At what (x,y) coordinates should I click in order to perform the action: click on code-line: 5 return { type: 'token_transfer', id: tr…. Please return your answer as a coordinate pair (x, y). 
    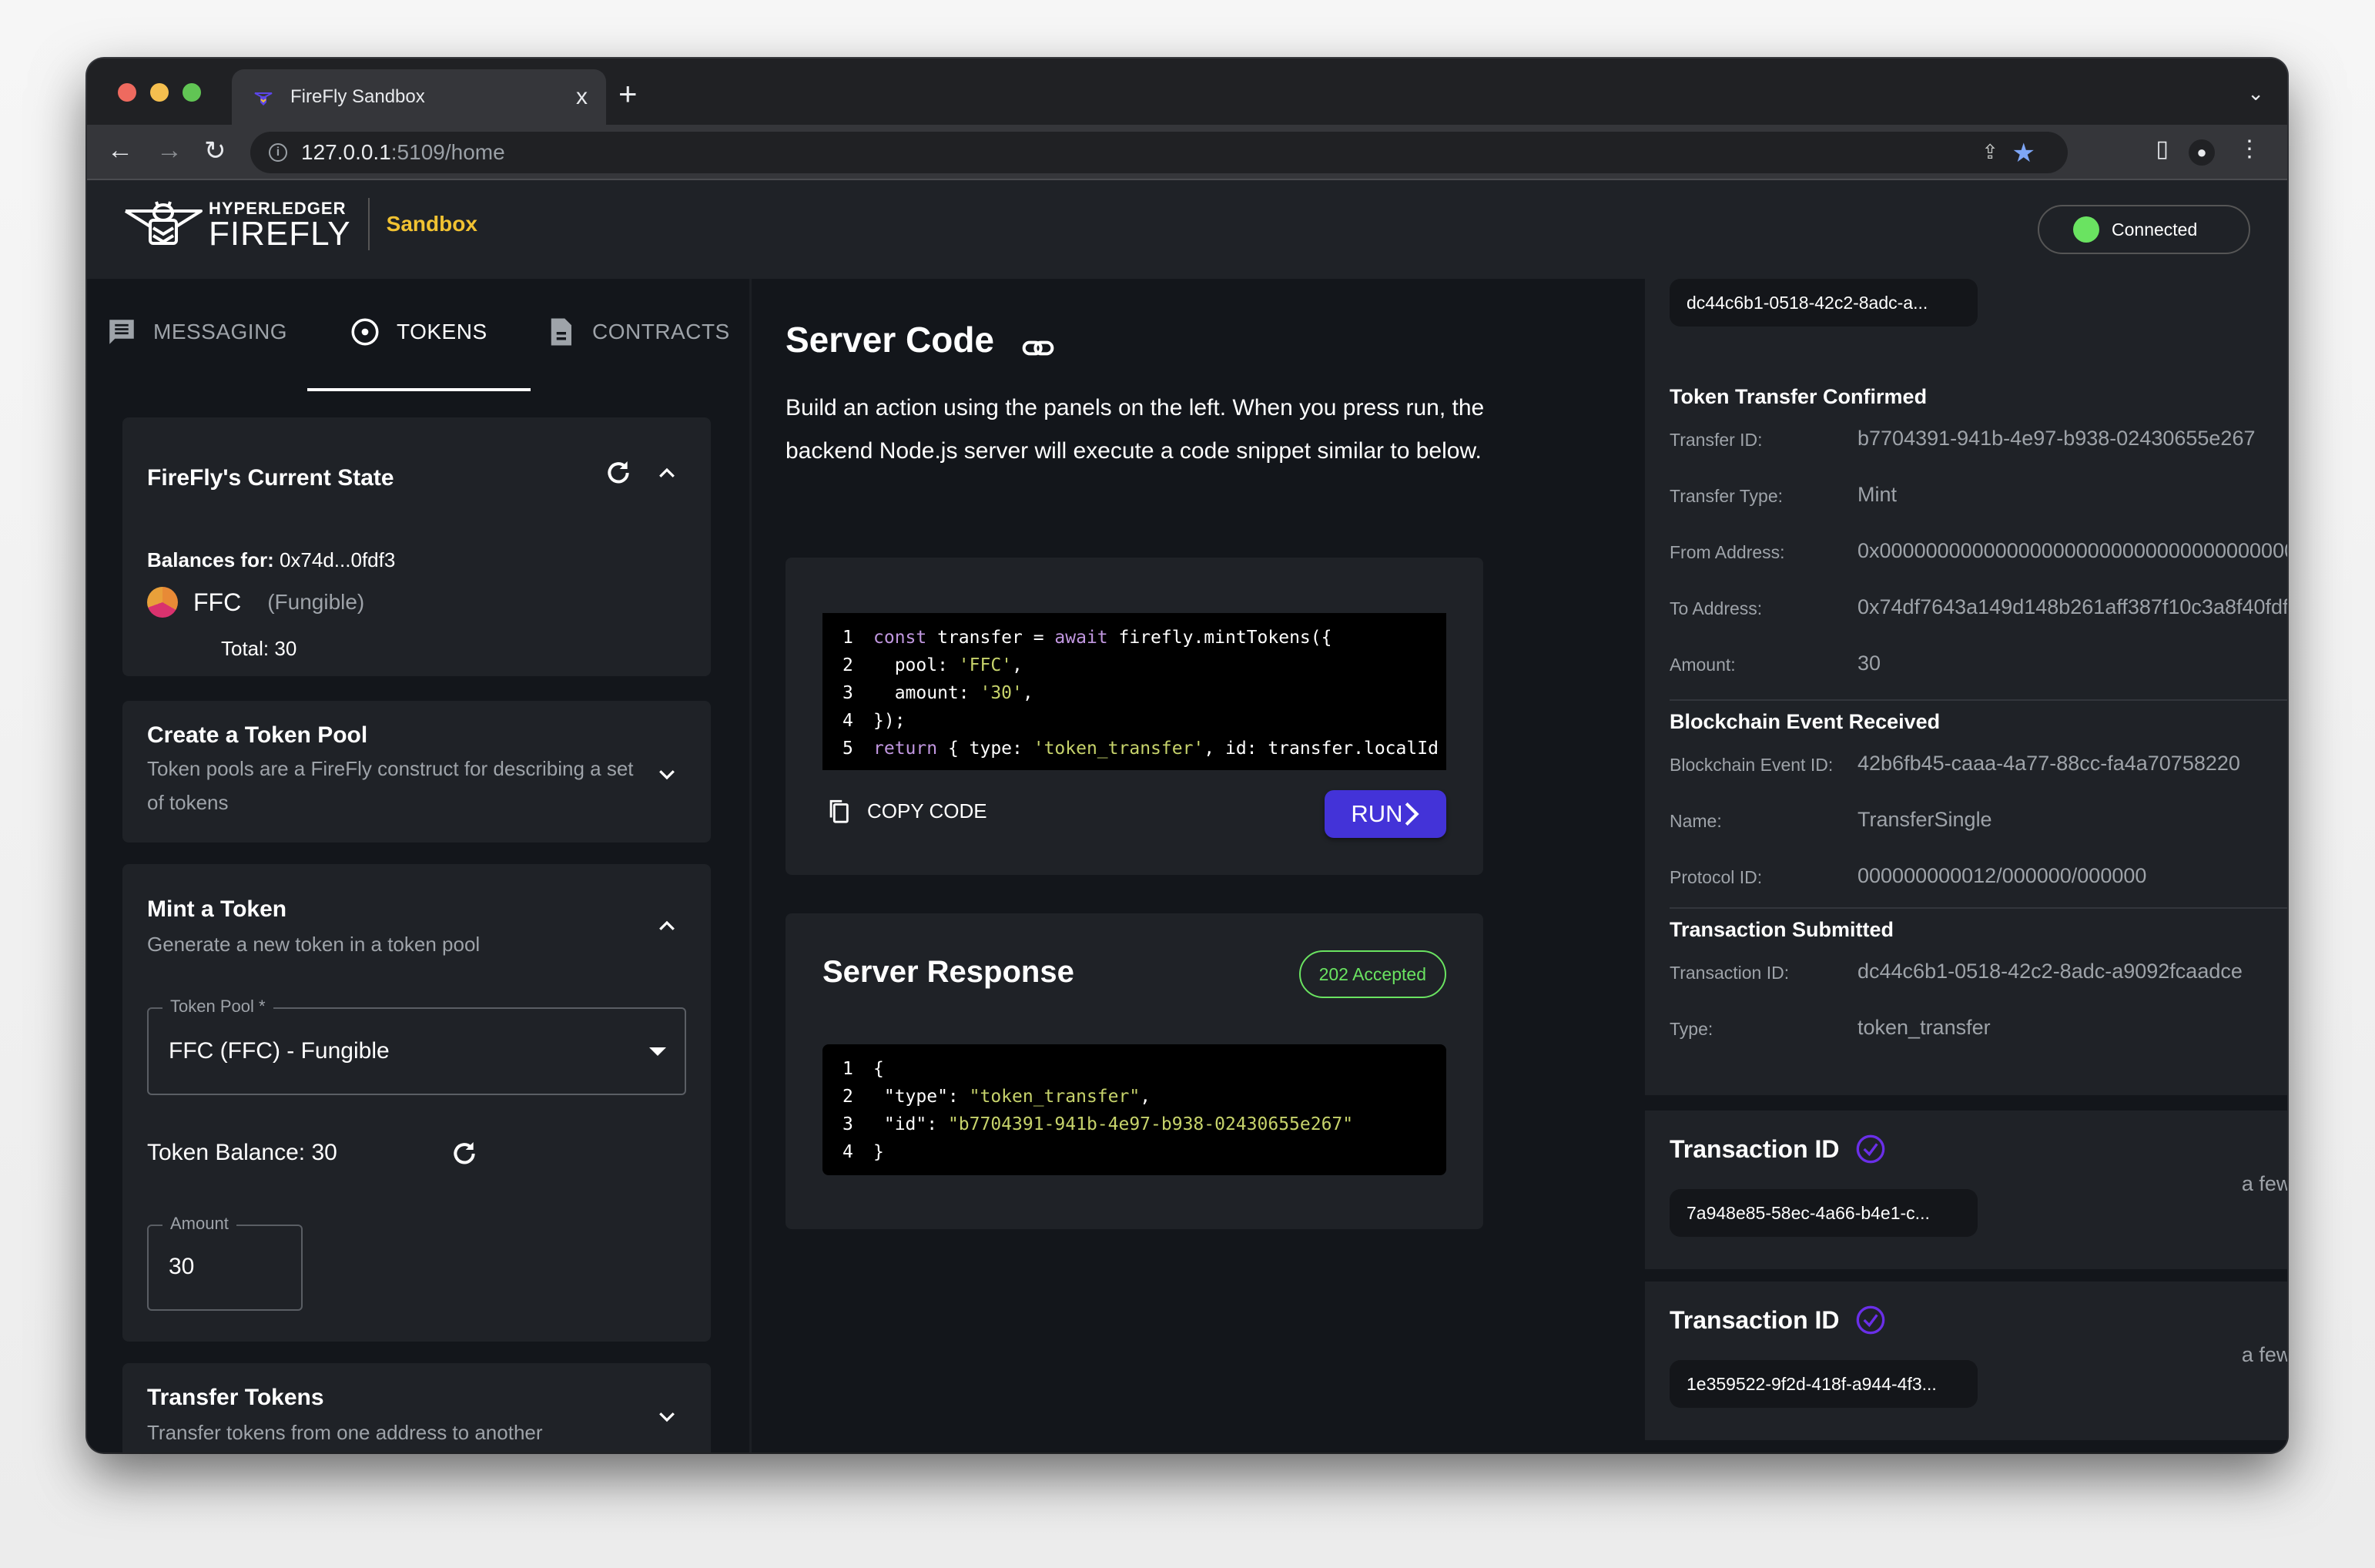
    Looking at the image, I should click on (1144, 749).